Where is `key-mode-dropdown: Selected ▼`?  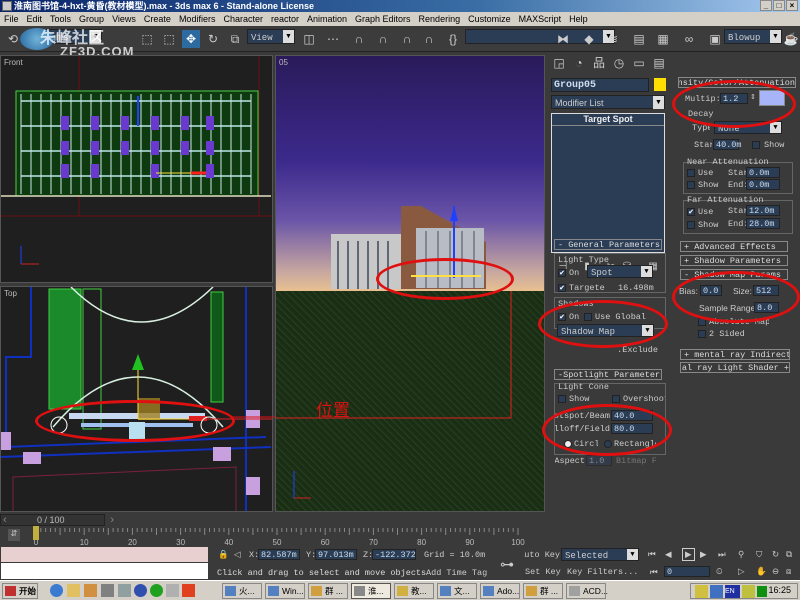 key-mode-dropdown: Selected ▼ is located at coordinates (600, 554).